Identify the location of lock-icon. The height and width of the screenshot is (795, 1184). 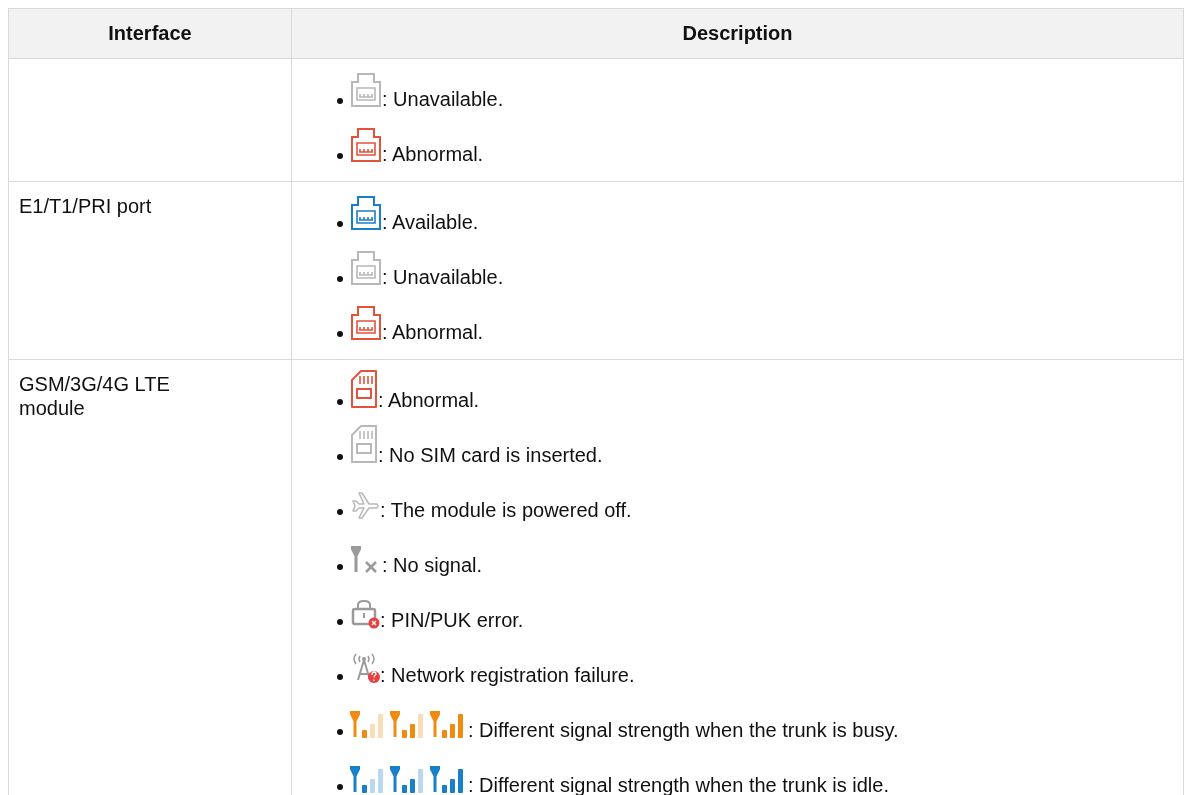
(365, 614).